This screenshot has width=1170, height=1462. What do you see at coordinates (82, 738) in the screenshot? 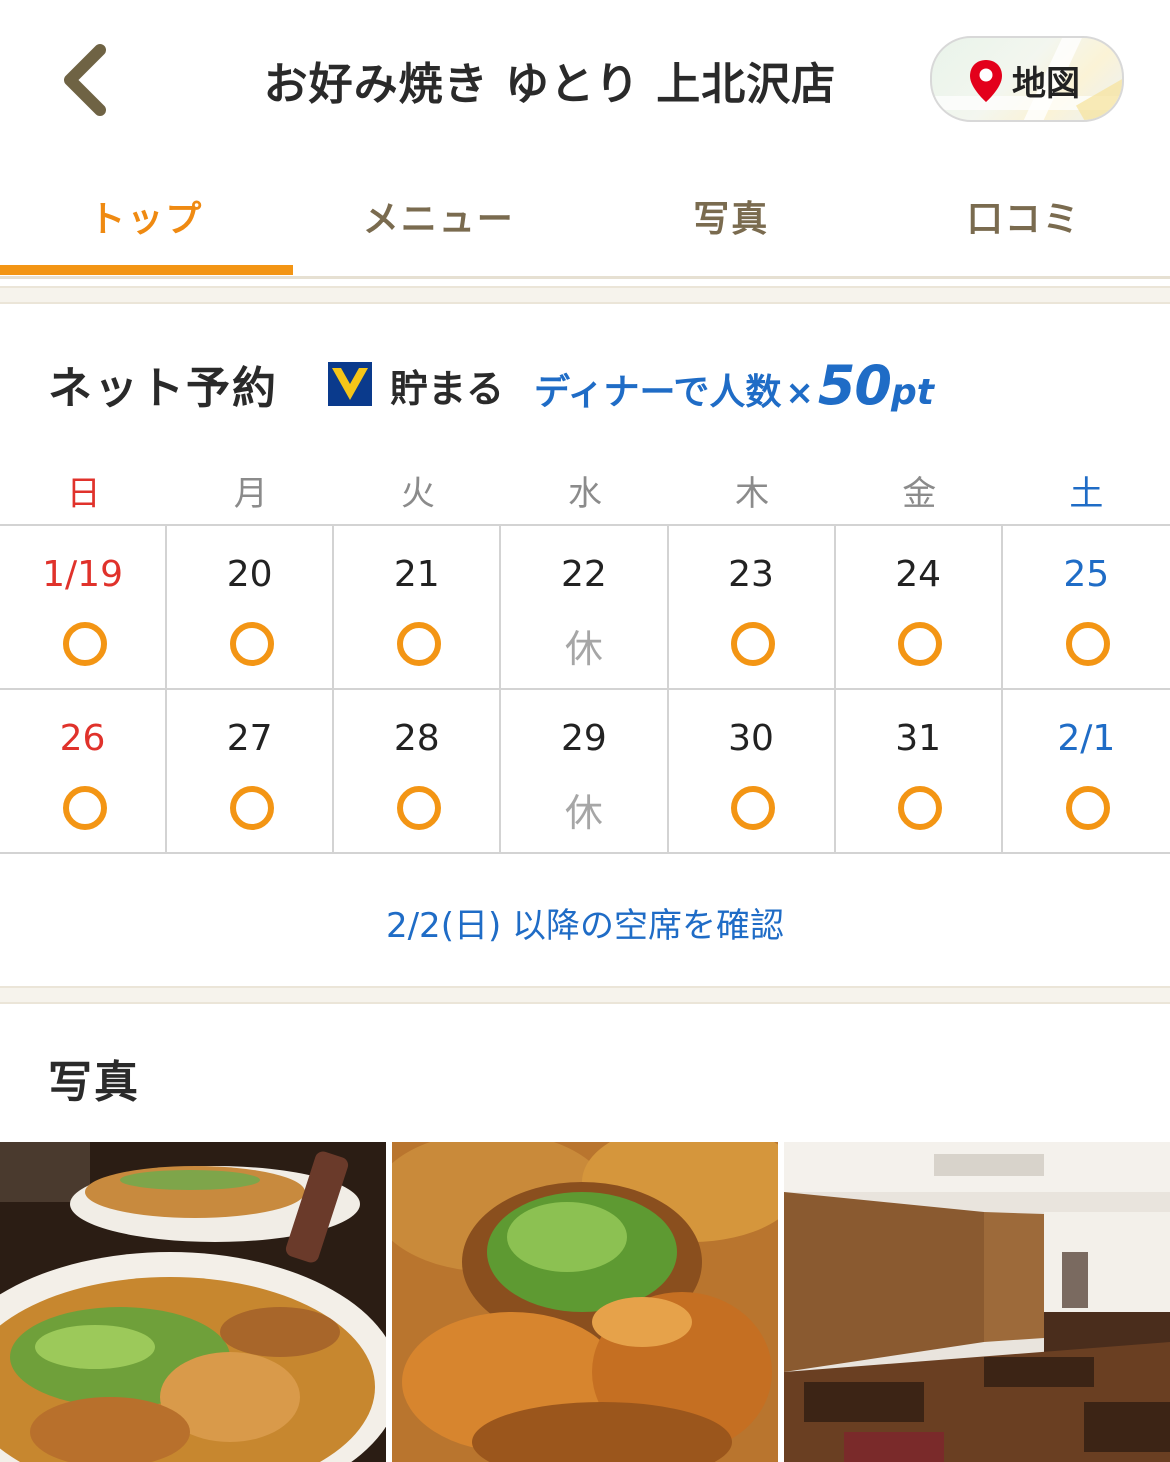
I see `day-date: 26` at bounding box center [82, 738].